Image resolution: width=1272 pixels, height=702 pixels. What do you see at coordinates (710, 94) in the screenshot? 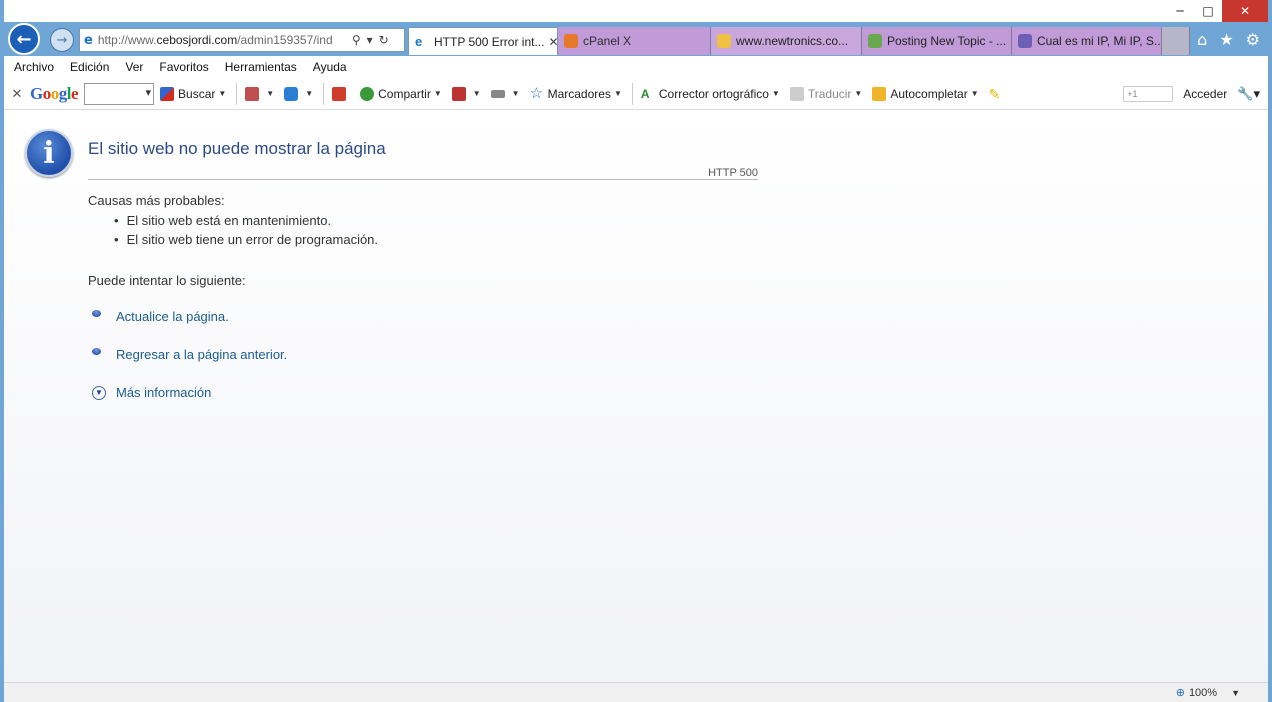
I see `spellcheck-button: A Corrector ortográfico ▼` at bounding box center [710, 94].